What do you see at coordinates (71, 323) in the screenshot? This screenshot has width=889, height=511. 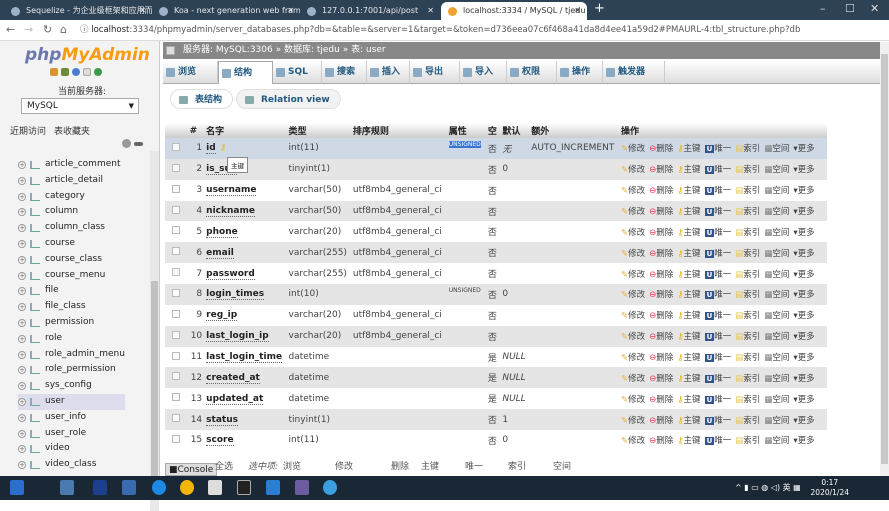 I see `sidebar-table-permission: + permission` at bounding box center [71, 323].